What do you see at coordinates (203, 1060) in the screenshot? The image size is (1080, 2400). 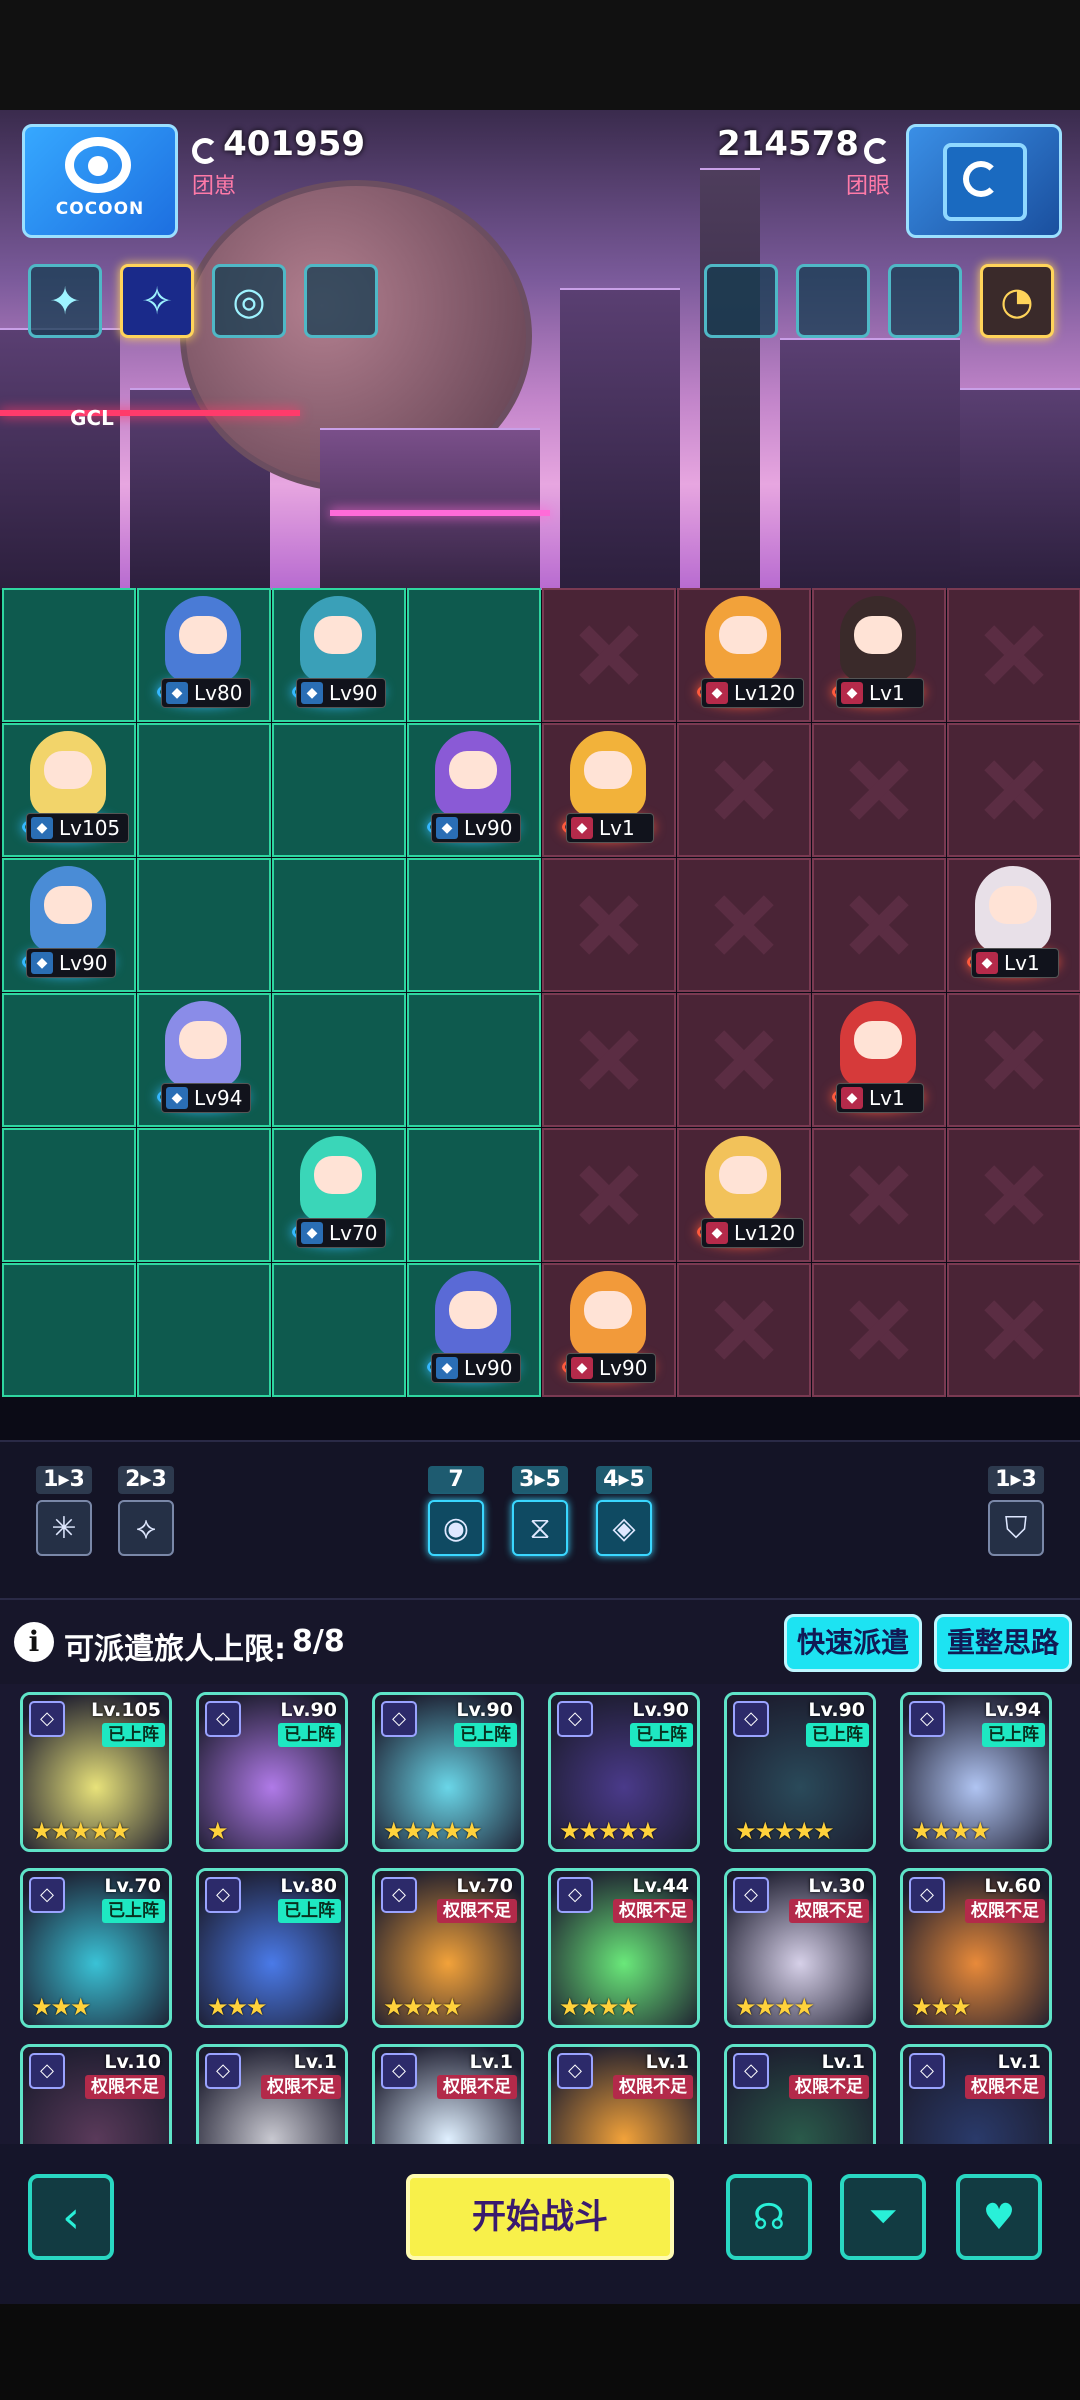 I see `ally-unit: ◆ Lv94` at bounding box center [203, 1060].